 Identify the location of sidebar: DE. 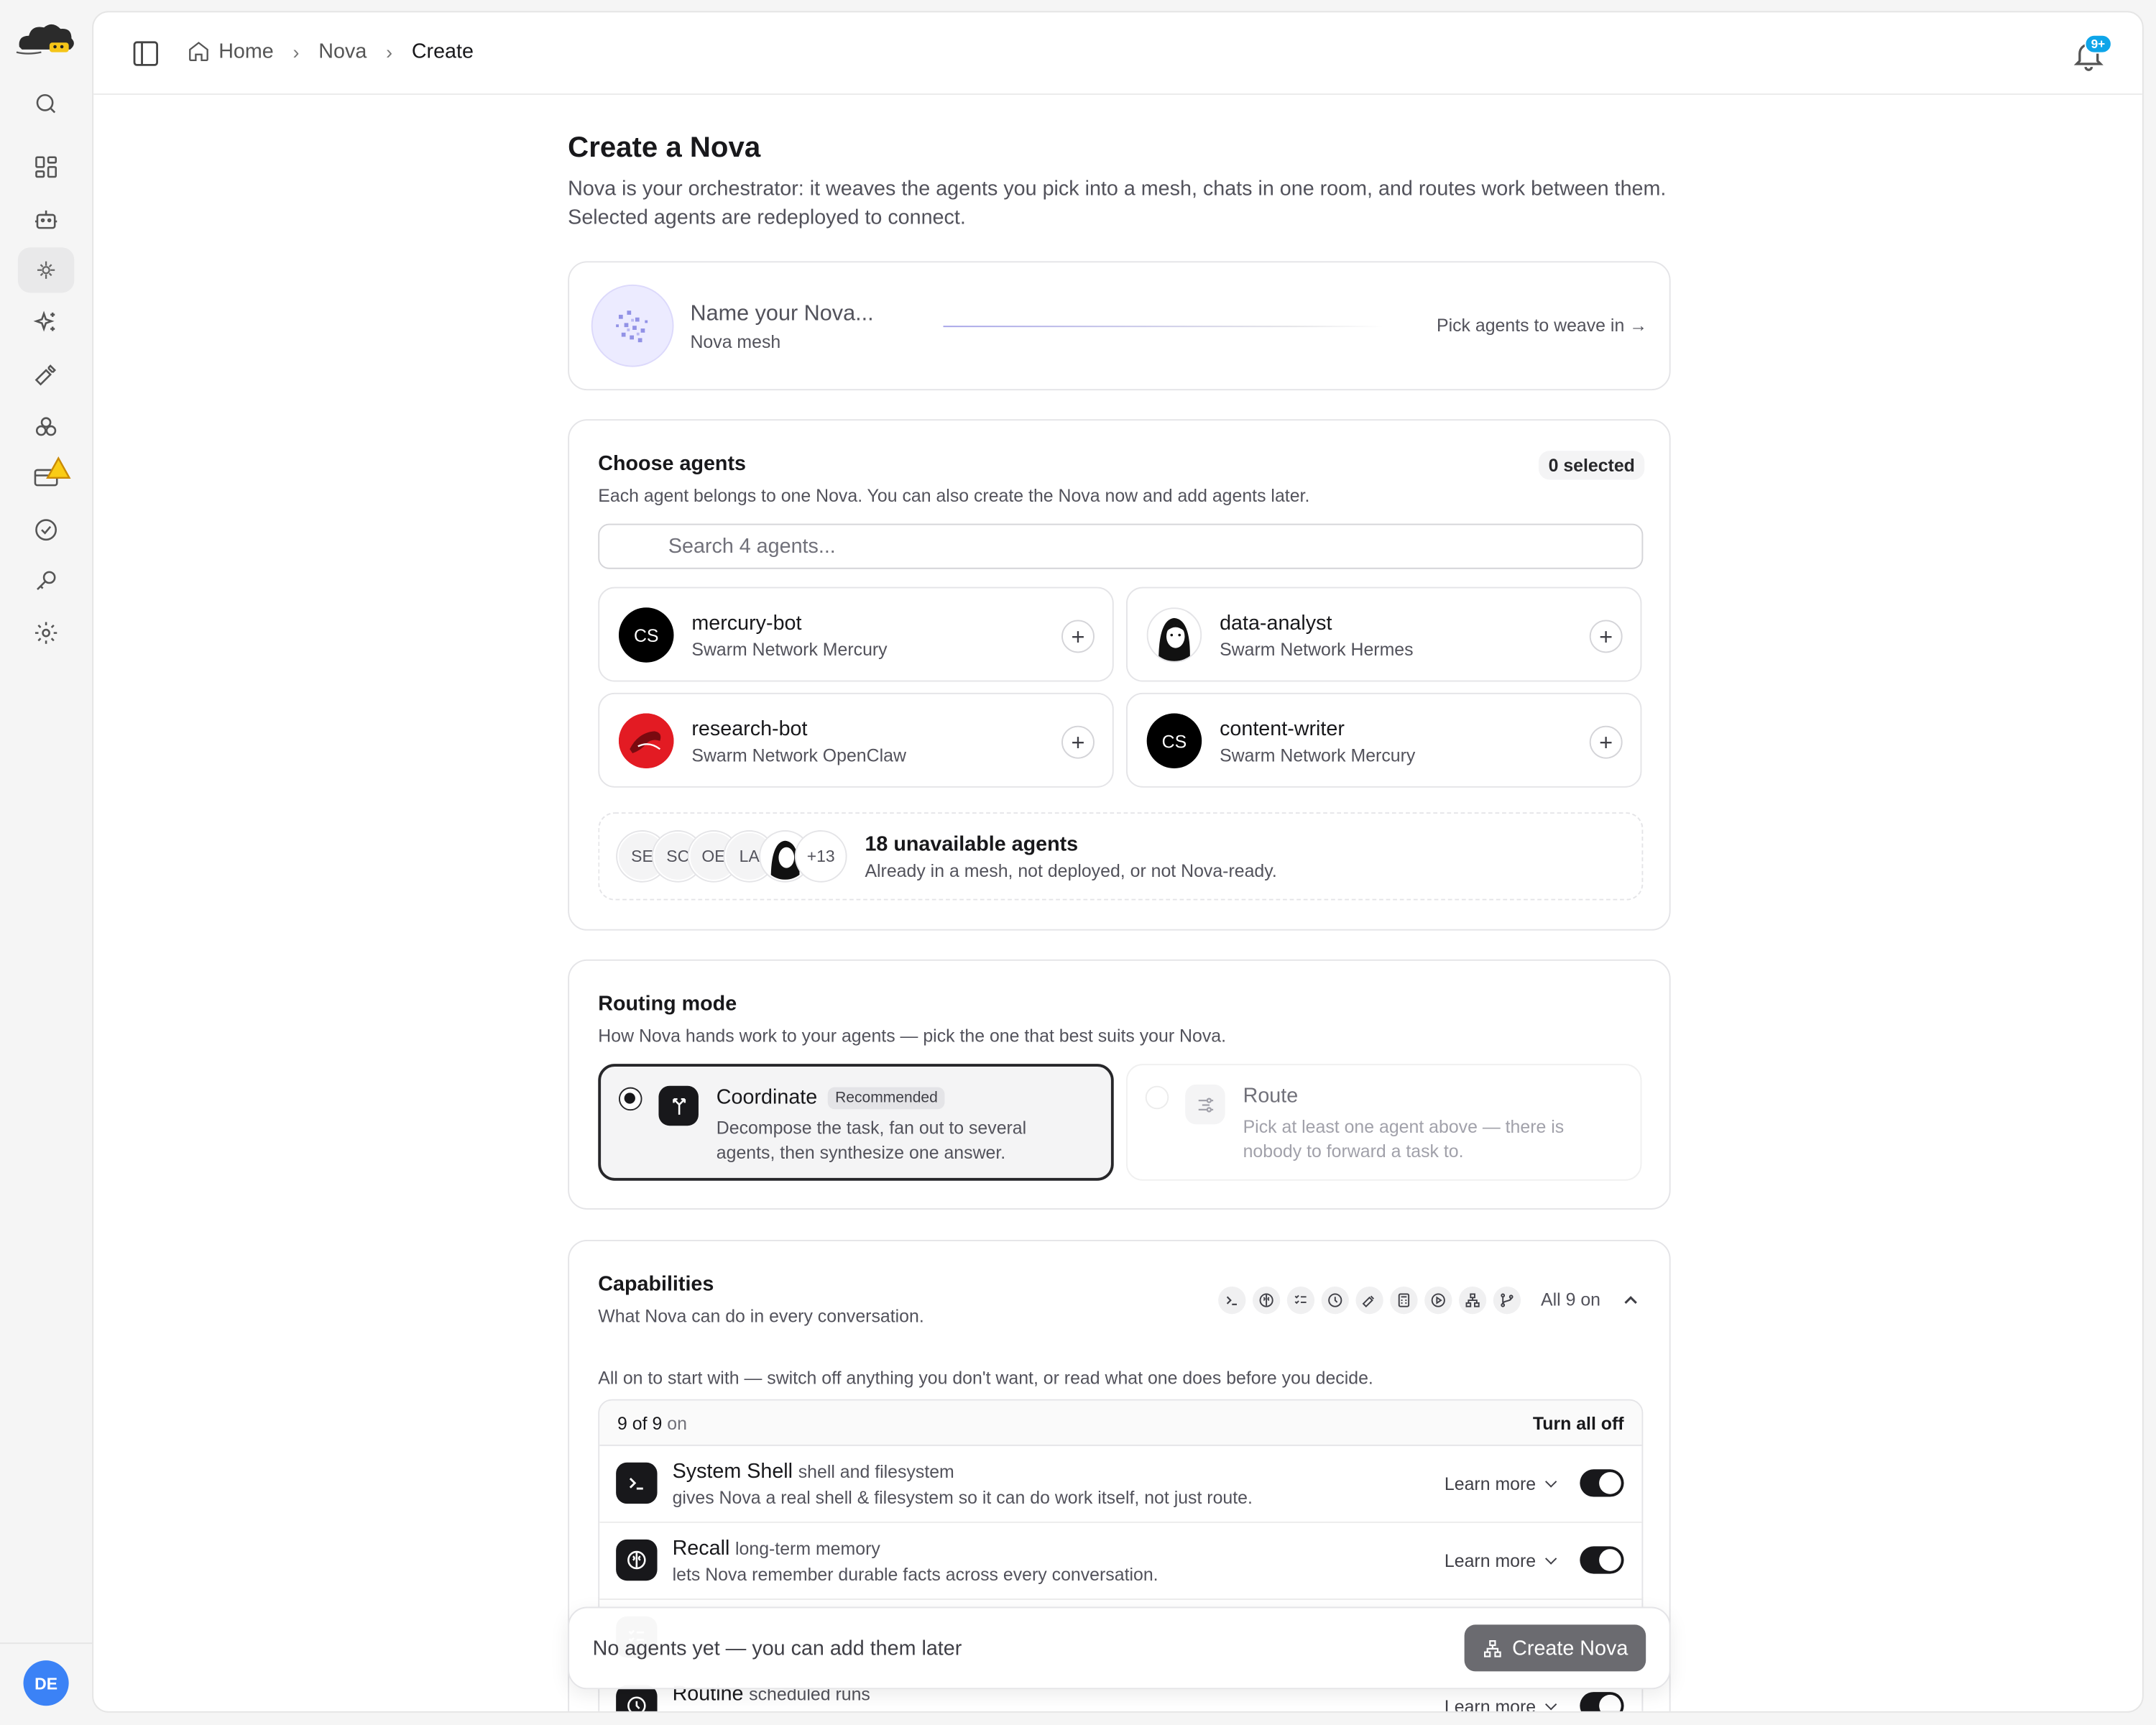
(47, 862).